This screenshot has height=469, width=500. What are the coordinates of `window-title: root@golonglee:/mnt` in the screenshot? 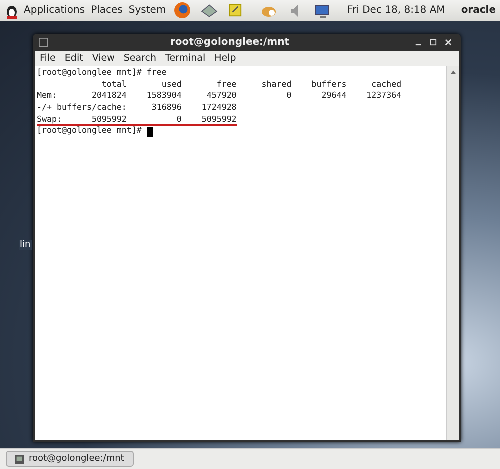 It's located at (230, 42).